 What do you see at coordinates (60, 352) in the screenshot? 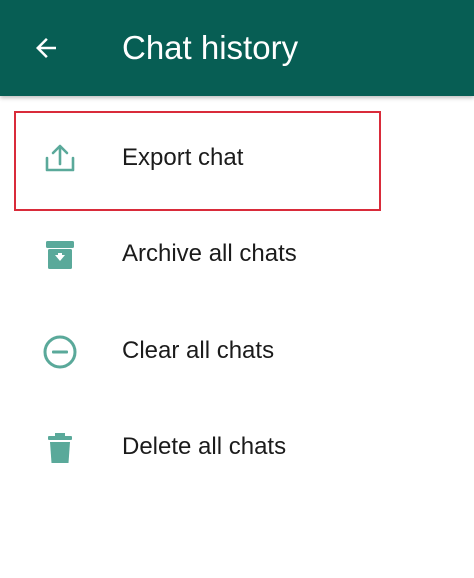
I see `minus-circle-icon` at bounding box center [60, 352].